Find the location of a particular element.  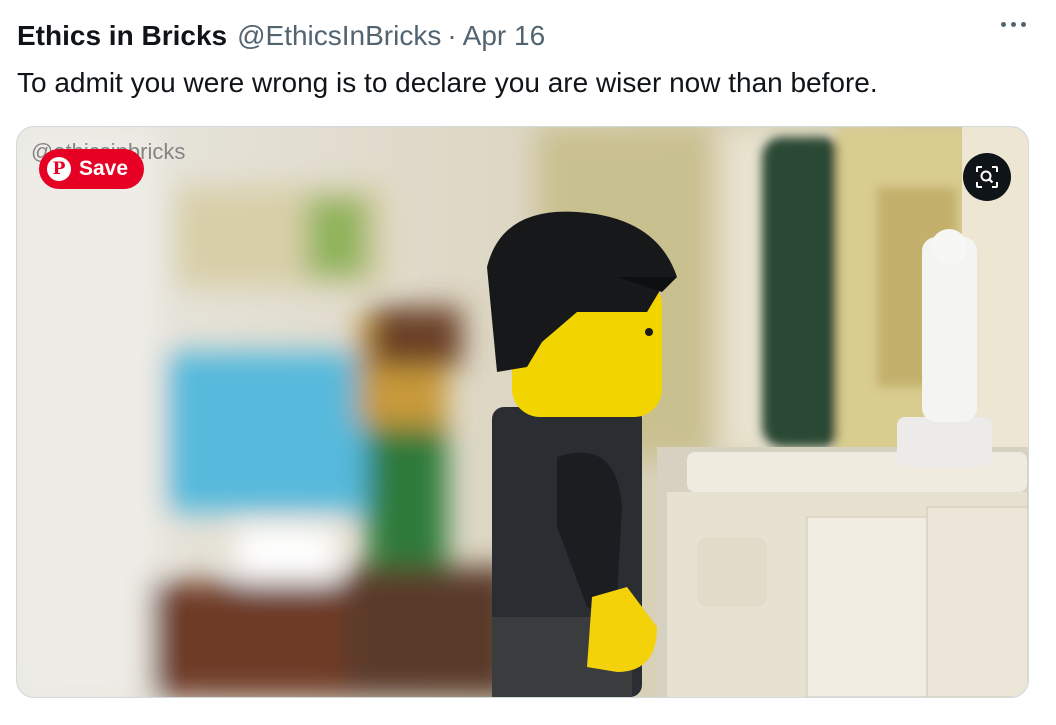

author-handle: @EthicsInBricks is located at coordinates (339, 36).